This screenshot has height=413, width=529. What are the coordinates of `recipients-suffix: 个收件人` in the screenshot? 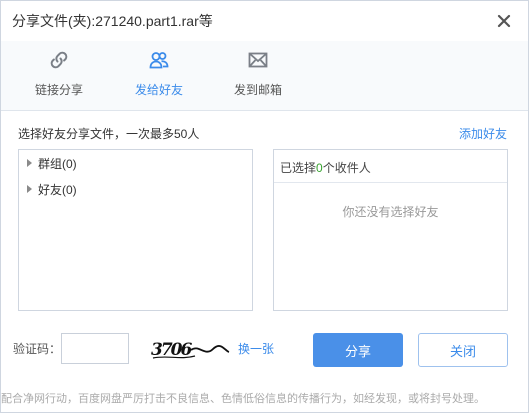 It's located at (346, 168).